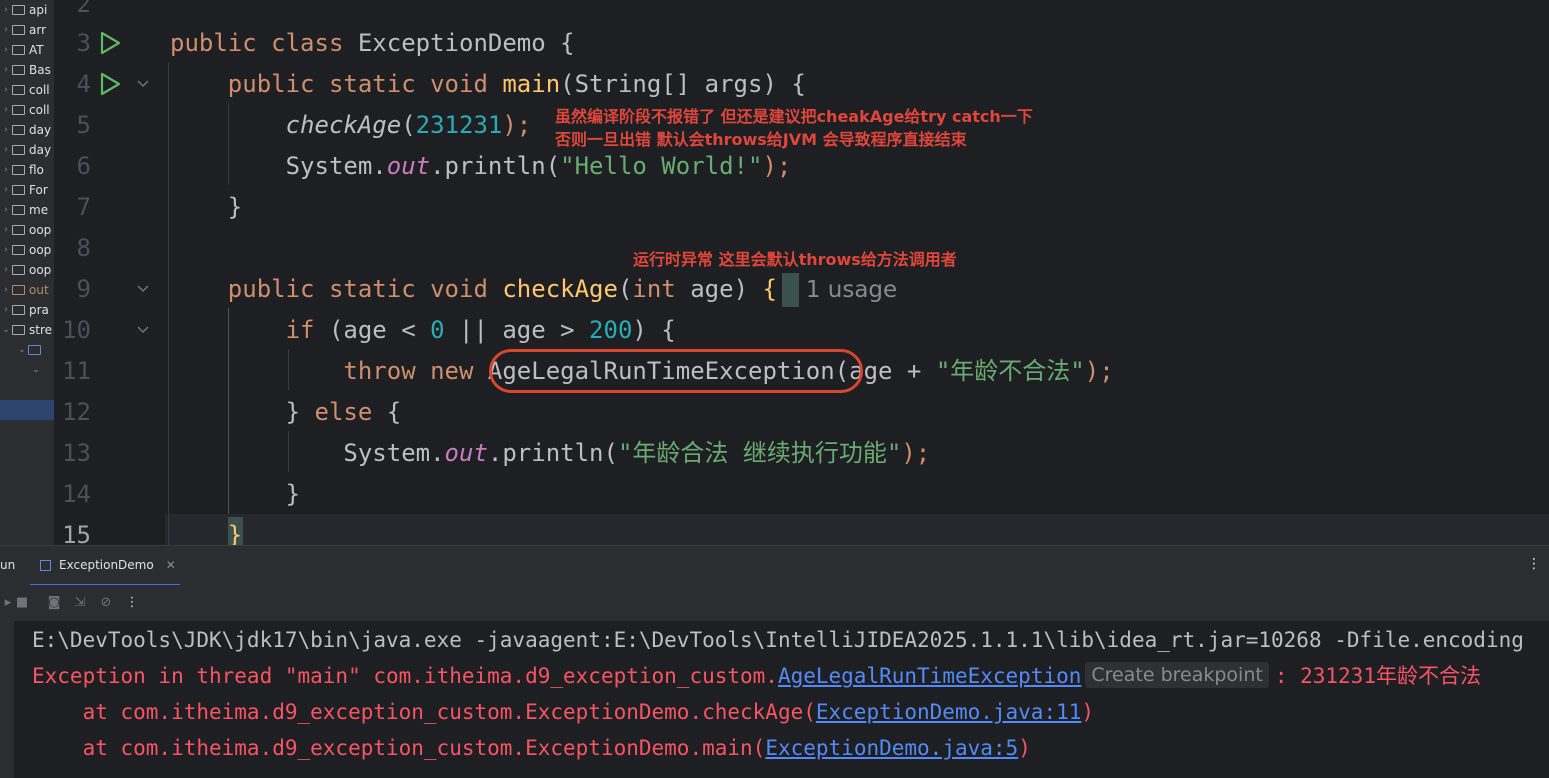  I want to click on line-number: 4, so click(83, 84).